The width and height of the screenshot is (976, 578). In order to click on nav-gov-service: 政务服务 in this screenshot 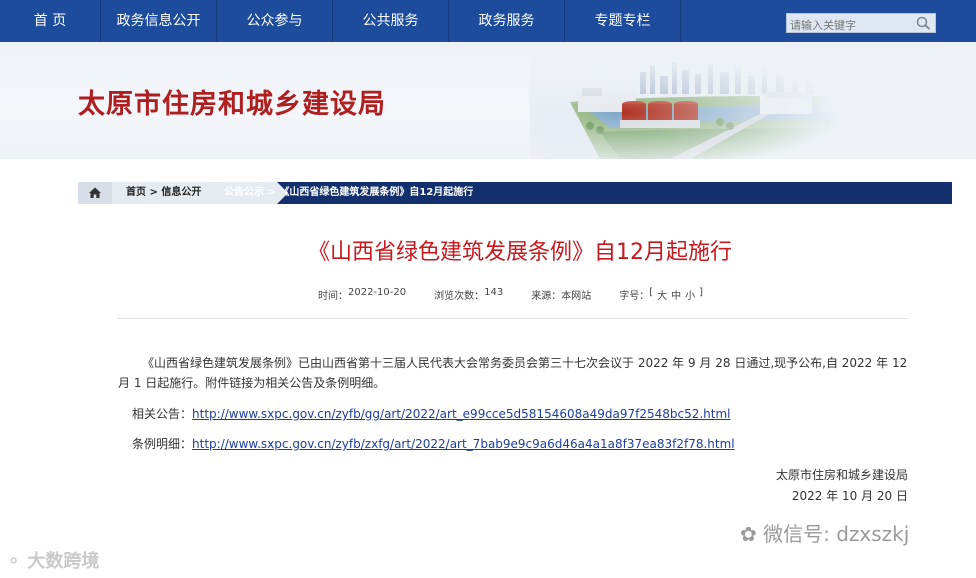, I will do `click(506, 21)`.